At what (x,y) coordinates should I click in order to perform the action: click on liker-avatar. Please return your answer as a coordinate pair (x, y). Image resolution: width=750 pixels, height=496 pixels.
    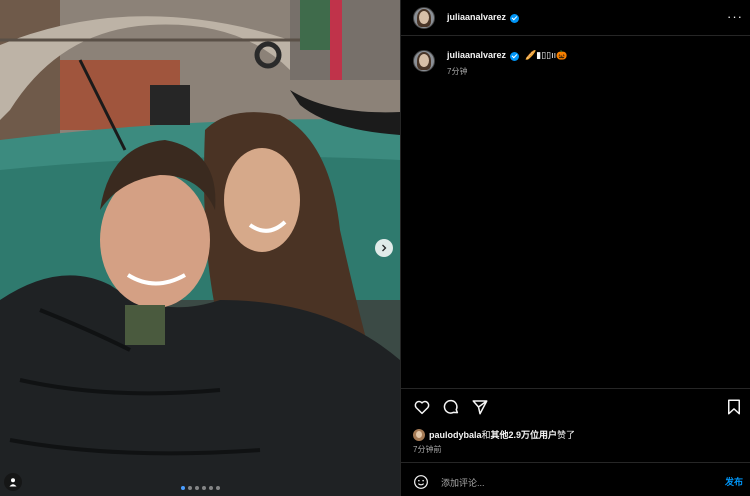
    Looking at the image, I should click on (419, 434).